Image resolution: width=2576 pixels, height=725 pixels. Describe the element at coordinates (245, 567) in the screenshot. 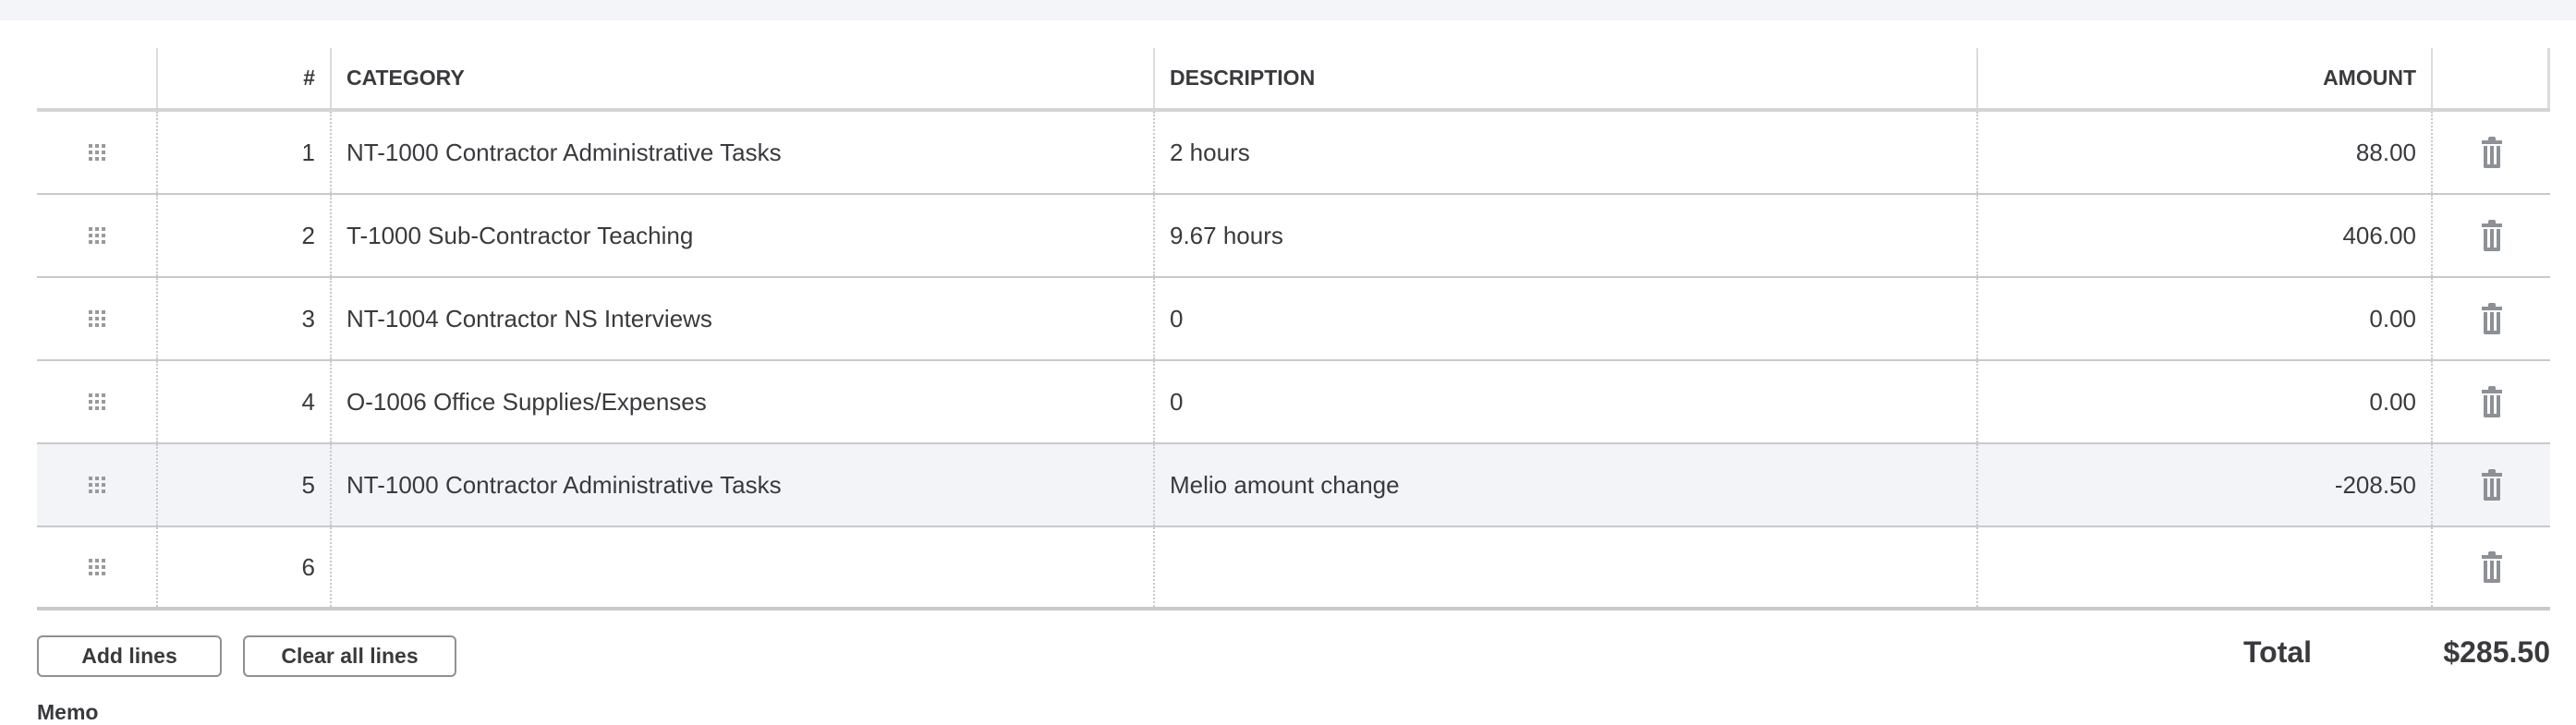

I see `line-number: 6` at that location.